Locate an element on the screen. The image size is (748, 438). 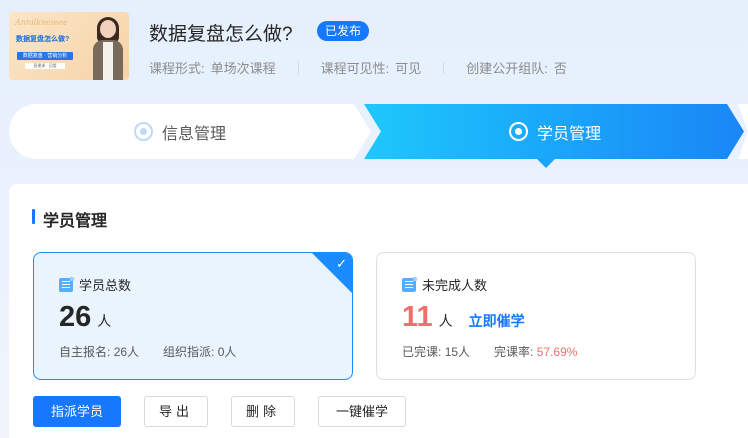
thumbnail-title: 数据复盘怎么做? is located at coordinates (43, 39).